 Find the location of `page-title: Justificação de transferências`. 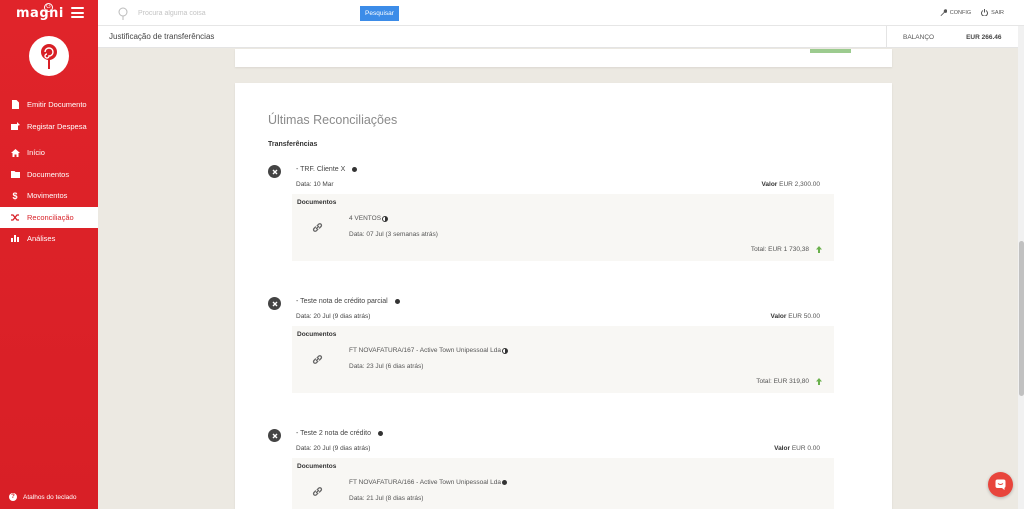

page-title: Justificação de transferências is located at coordinates (162, 36).